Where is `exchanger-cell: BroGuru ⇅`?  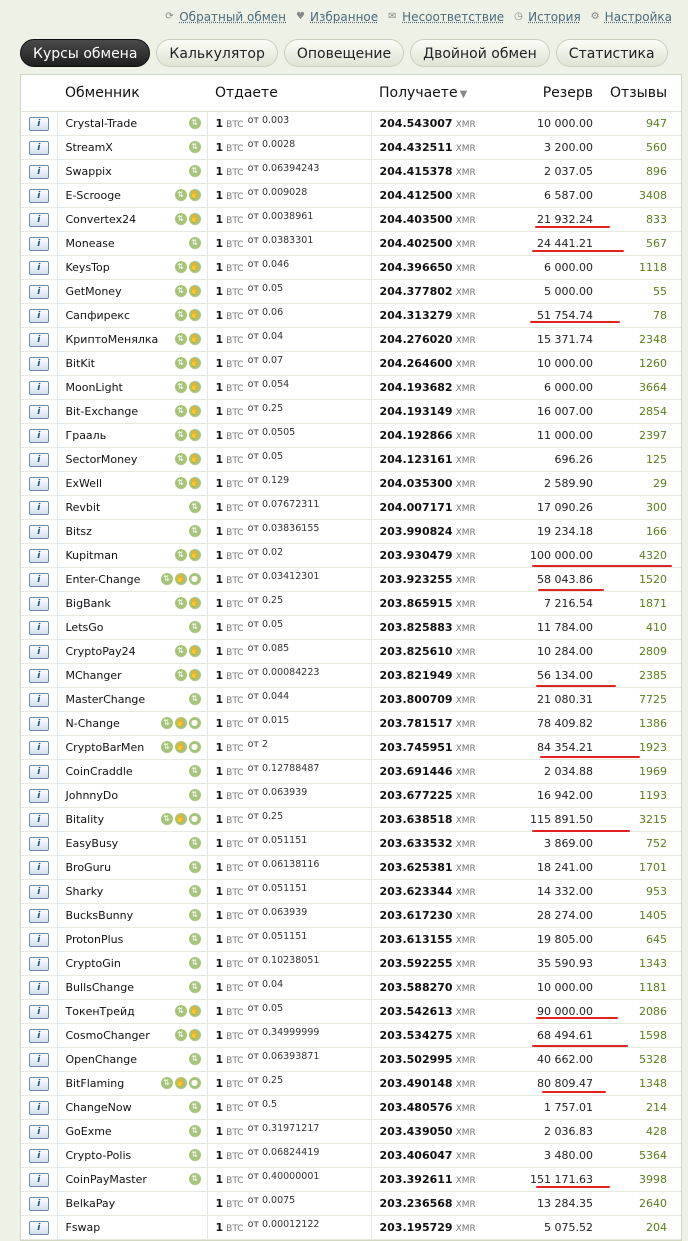
exchanger-cell: BroGuru ⇅ is located at coordinates (132, 867).